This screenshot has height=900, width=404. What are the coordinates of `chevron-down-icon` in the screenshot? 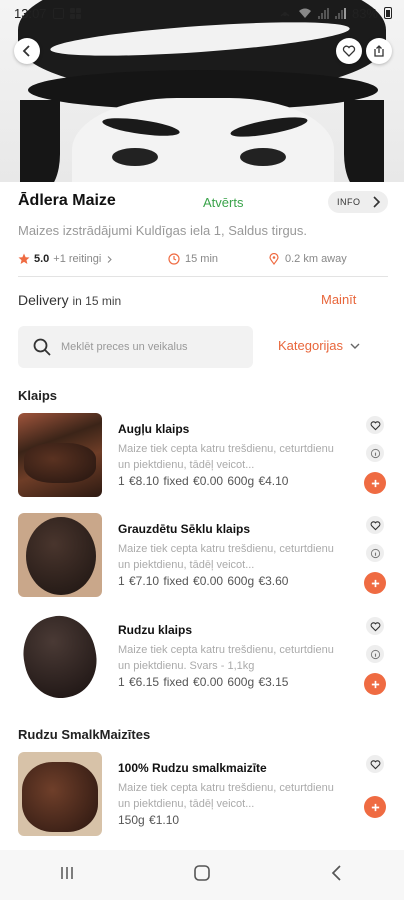 It's located at (355, 346).